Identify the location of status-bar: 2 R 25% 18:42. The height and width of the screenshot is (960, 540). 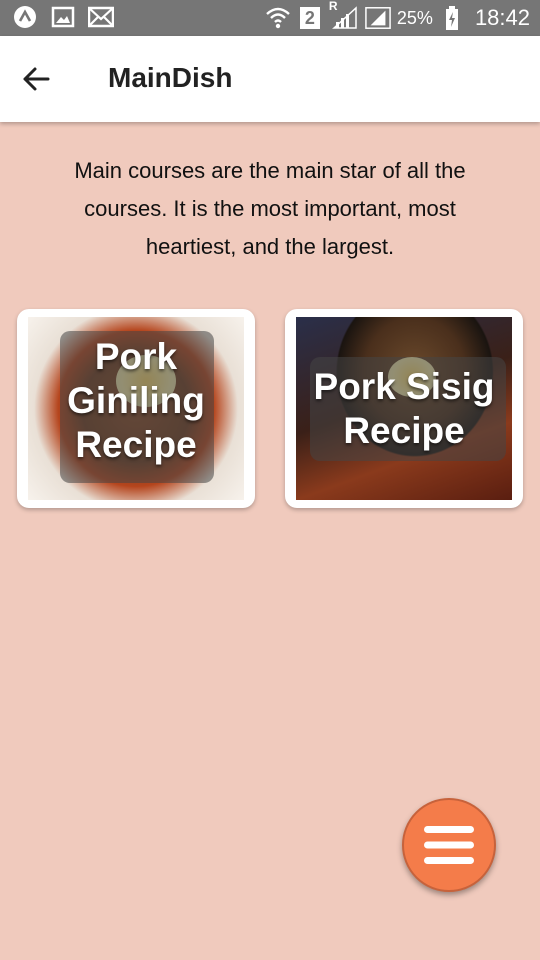
(270, 18).